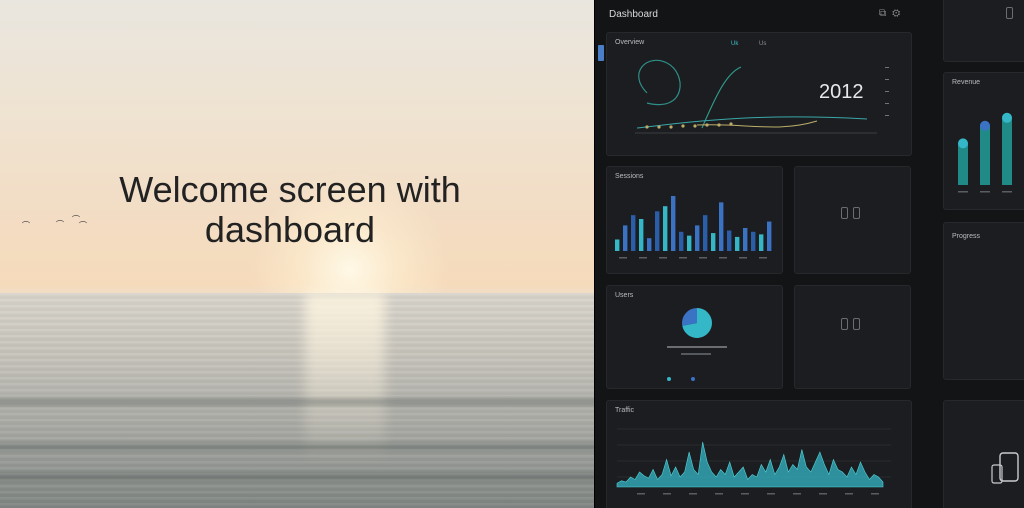 This screenshot has height=508, width=1024. I want to click on right-axis-ticks, so click(887, 91).